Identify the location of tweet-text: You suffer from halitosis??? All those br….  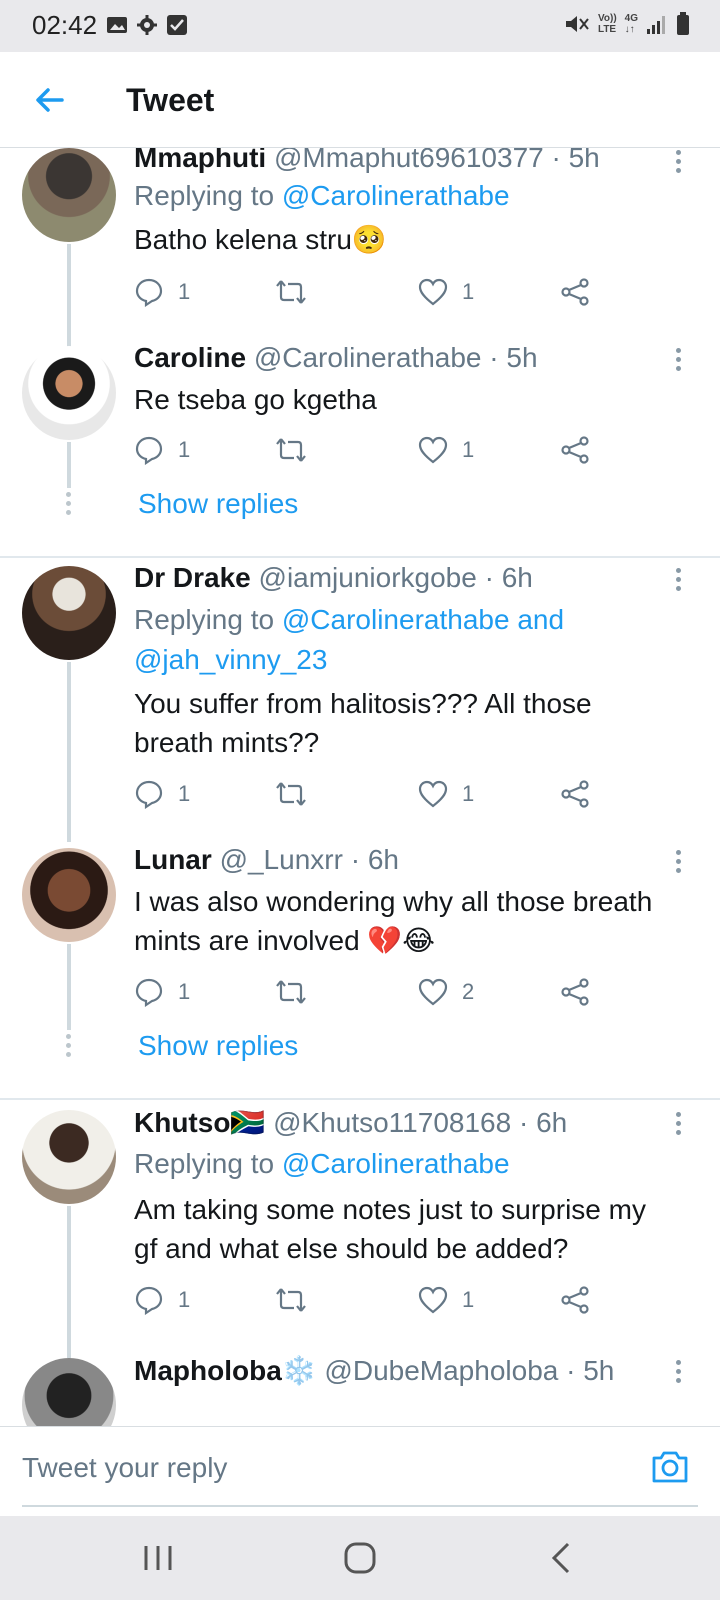
(363, 723).